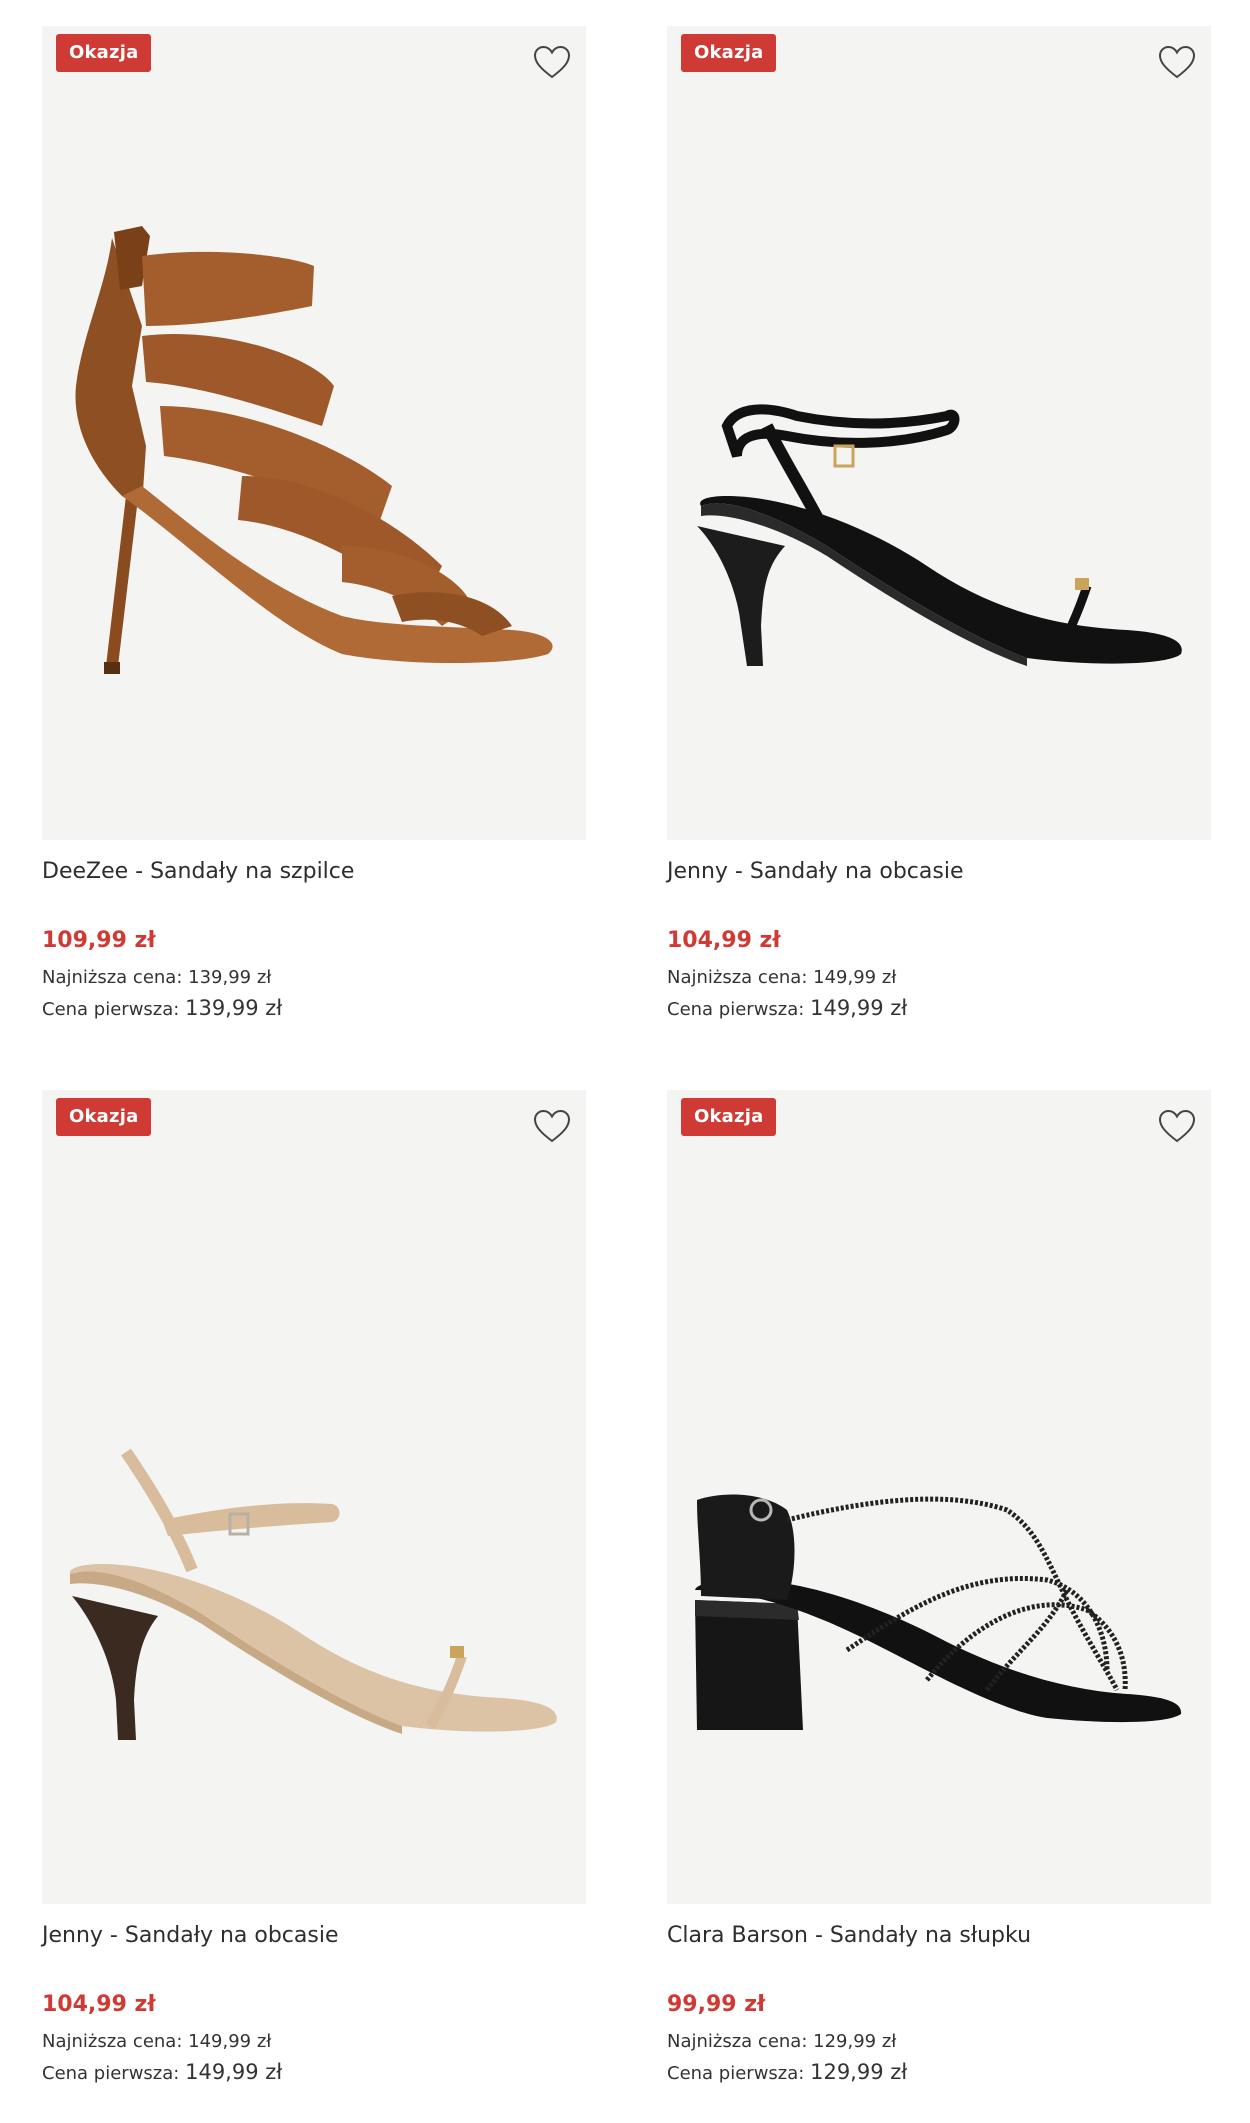 Image resolution: width=1250 pixels, height=2123 pixels. What do you see at coordinates (938, 1612) in the screenshot?
I see `black-block-heel-sandal-image` at bounding box center [938, 1612].